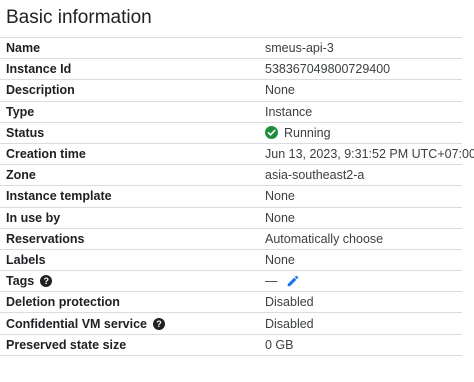 This screenshot has height=382, width=474. Describe the element at coordinates (33, 217) in the screenshot. I see `row-label-in-use-by: In use by` at that location.